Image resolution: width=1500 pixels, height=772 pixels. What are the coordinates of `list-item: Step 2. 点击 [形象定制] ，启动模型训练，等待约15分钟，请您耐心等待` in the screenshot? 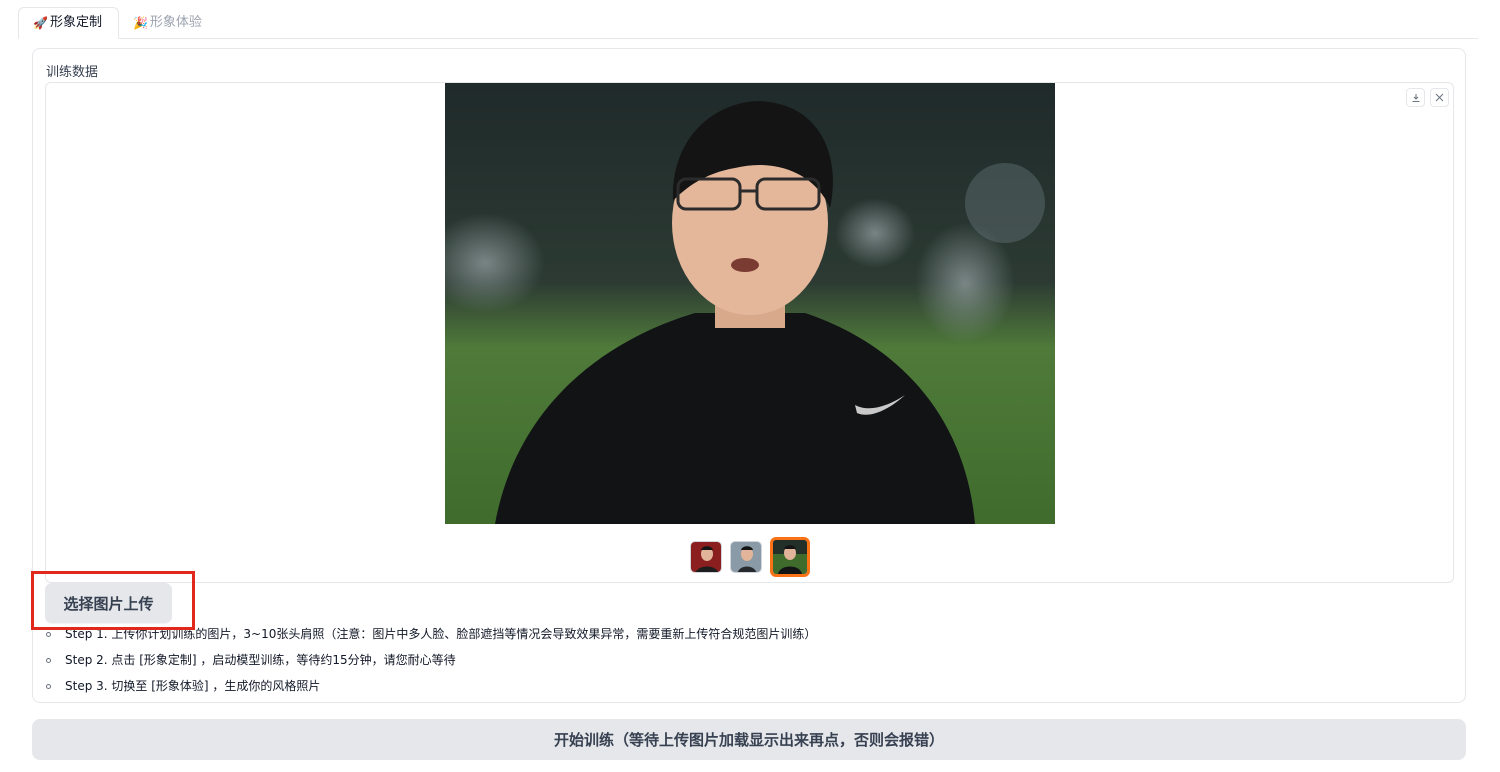 It's located at (430, 660).